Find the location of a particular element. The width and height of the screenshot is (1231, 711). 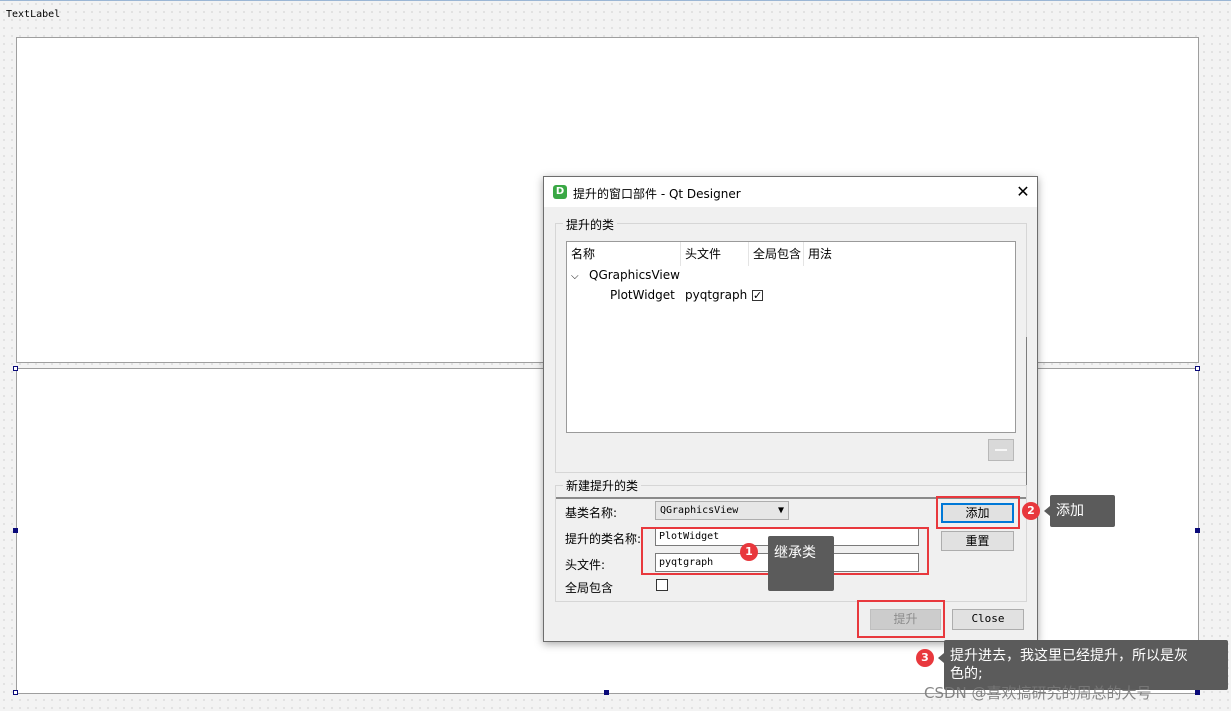

annotation-tip-promote-line1: 提升进去，我这里已经提升，所以是灰 is located at coordinates (1069, 656).